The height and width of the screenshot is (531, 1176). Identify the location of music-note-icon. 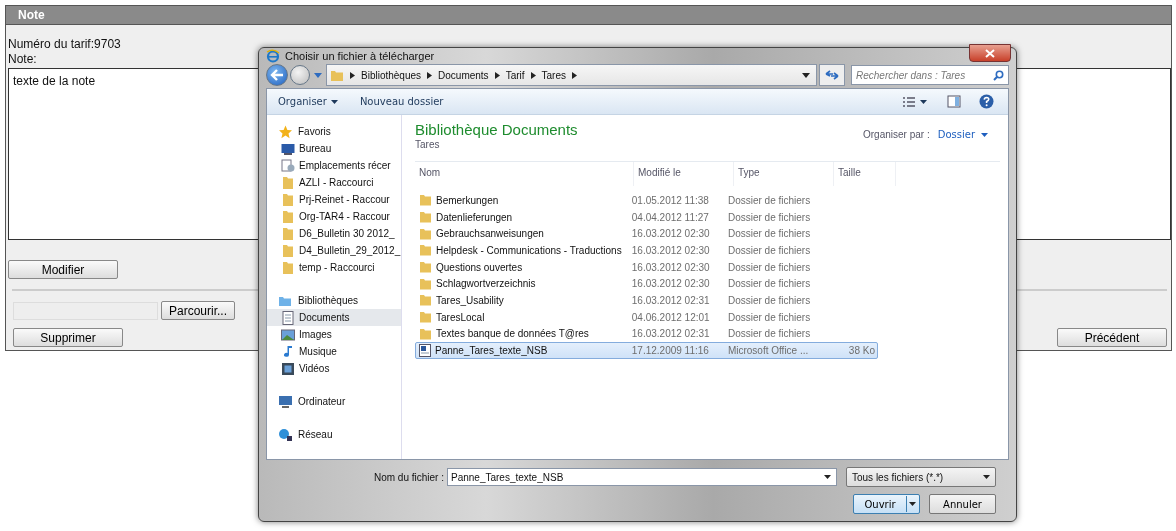
(288, 351).